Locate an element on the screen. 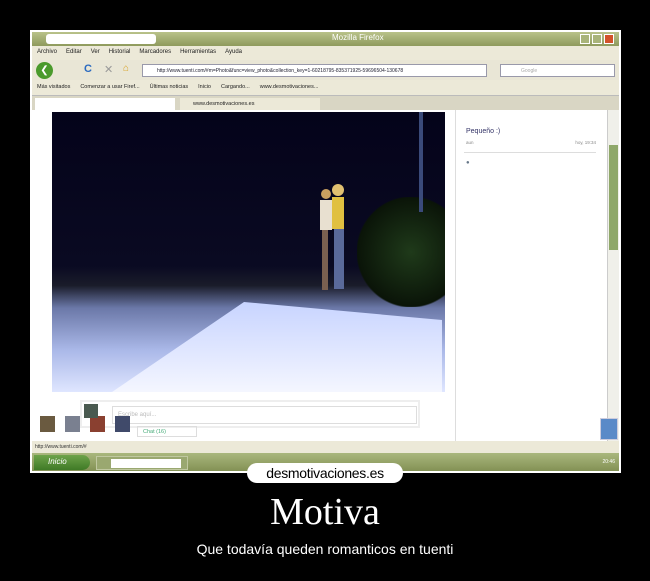 Image resolution: width=650 pixels, height=581 pixels. close-button is located at coordinates (609, 39).